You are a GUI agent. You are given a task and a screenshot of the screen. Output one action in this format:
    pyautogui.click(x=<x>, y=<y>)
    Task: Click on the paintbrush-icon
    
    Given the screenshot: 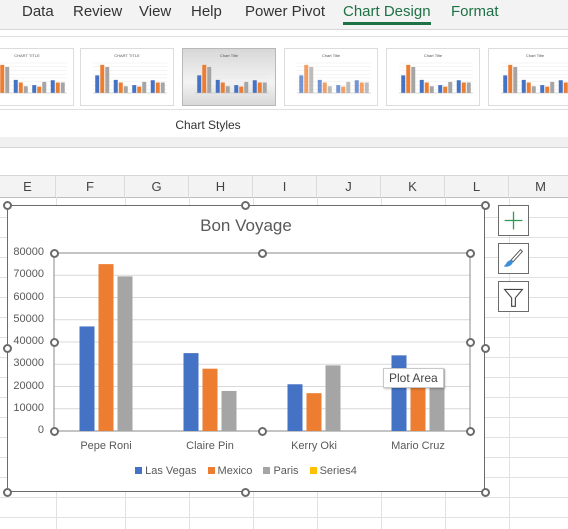 What is the action you would take?
    pyautogui.click(x=513, y=257)
    